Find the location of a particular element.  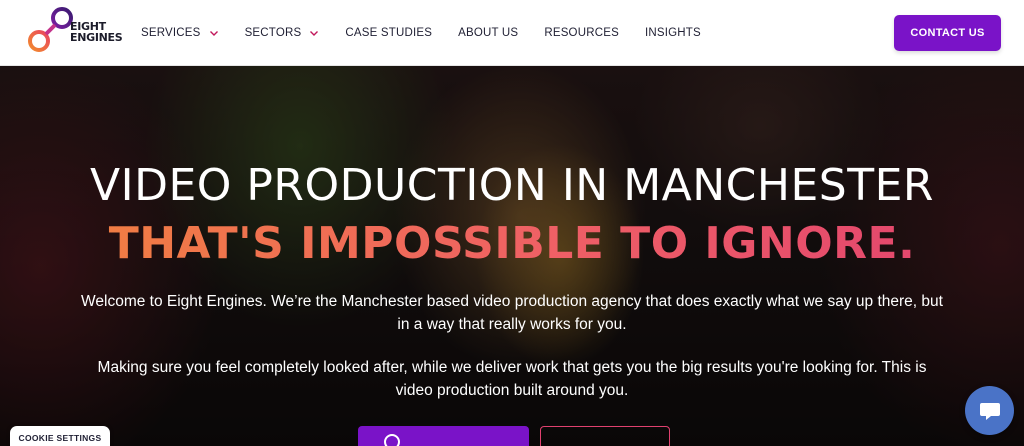

nav-label: ABOUT US is located at coordinates (488, 33).